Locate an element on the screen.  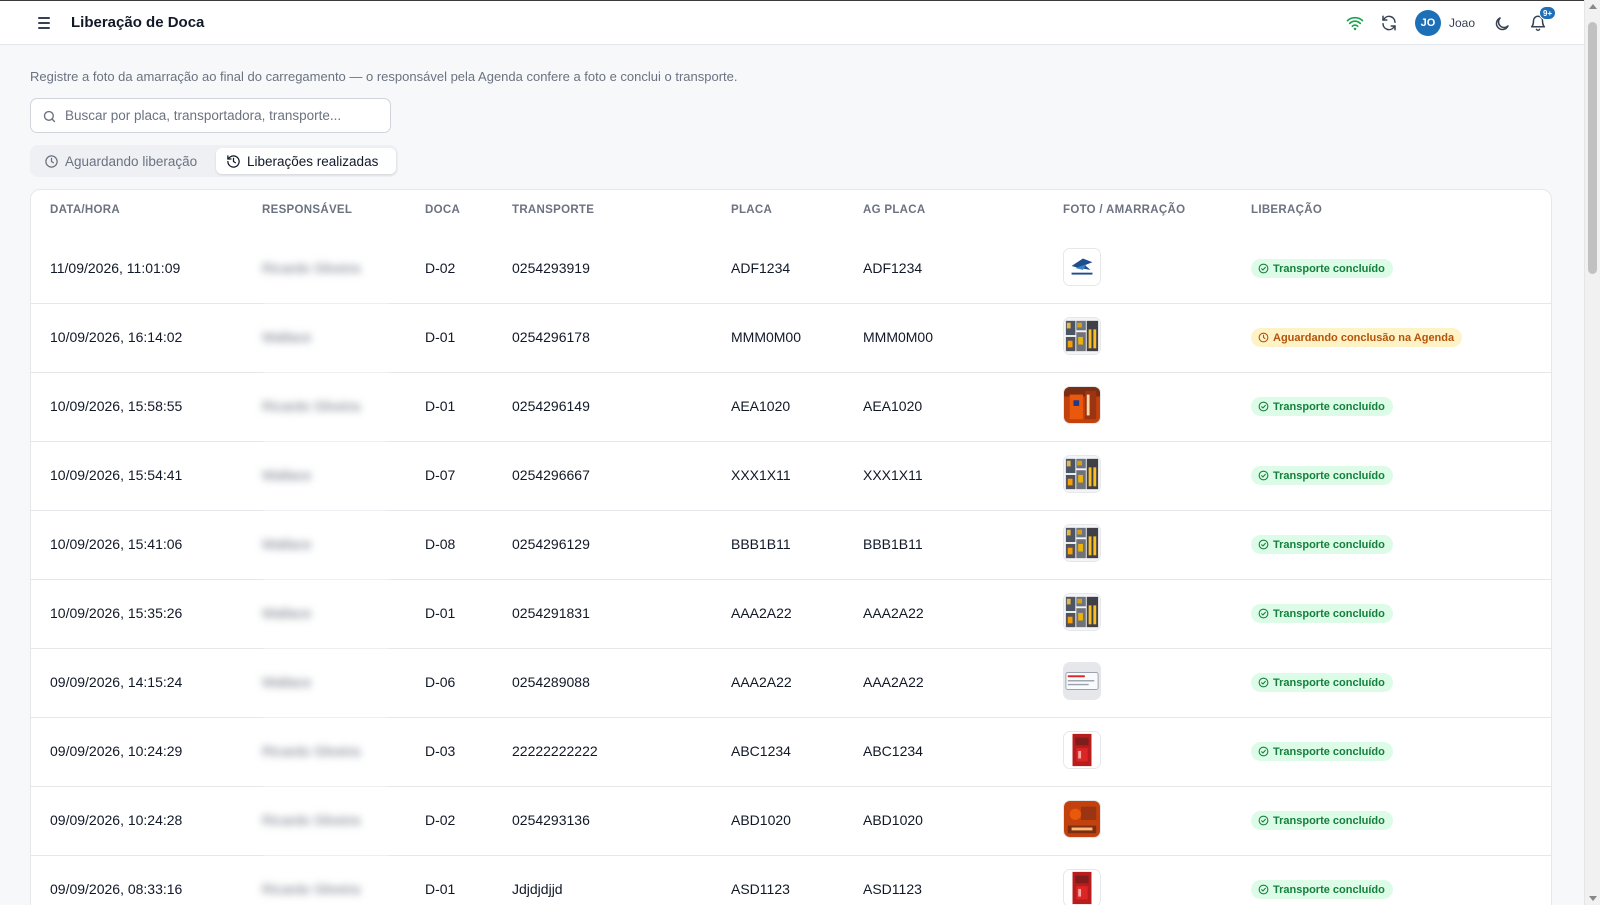
column-header-foto-amarracao: FOTO / AMARRAÇÃO is located at coordinates (1124, 210).